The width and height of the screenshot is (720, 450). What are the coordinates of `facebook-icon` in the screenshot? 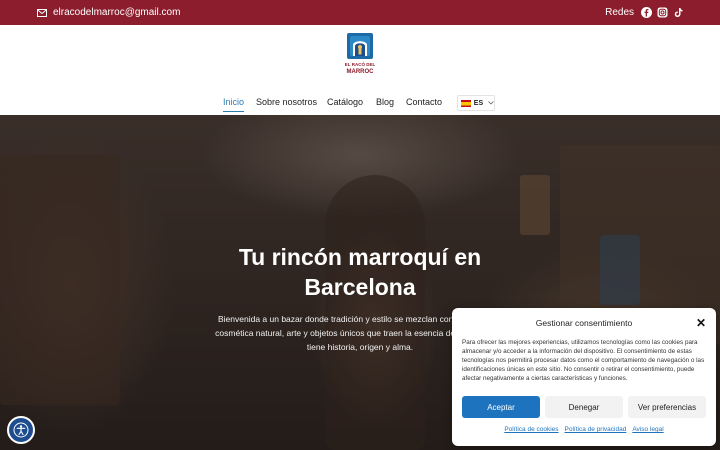 It's located at (646, 12).